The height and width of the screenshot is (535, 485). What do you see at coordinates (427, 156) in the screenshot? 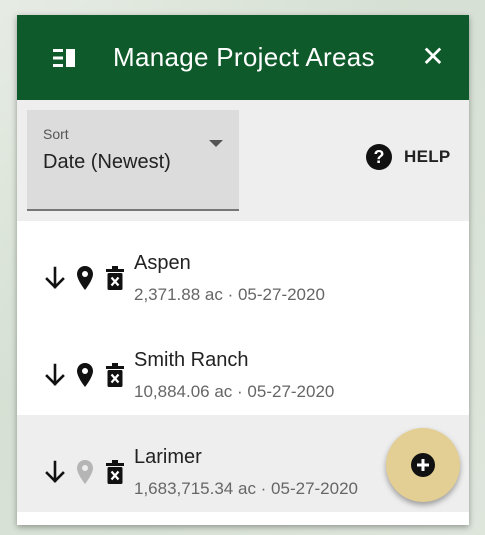
I see `help-label: HELP` at bounding box center [427, 156].